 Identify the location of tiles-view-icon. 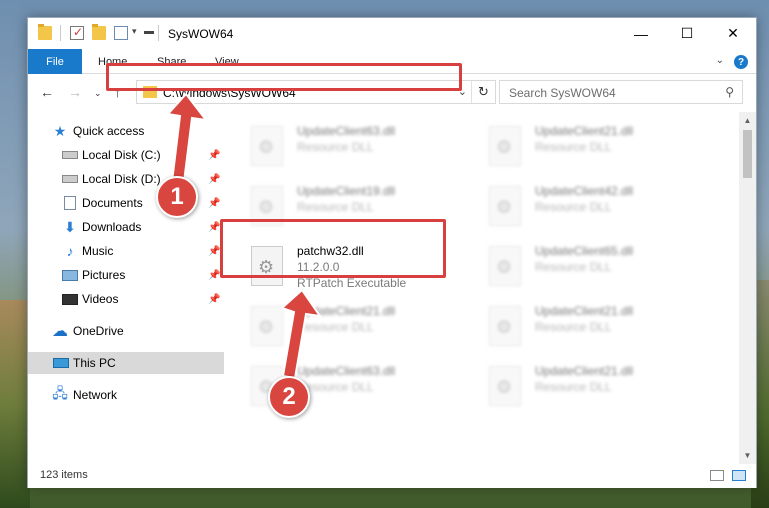
(739, 475).